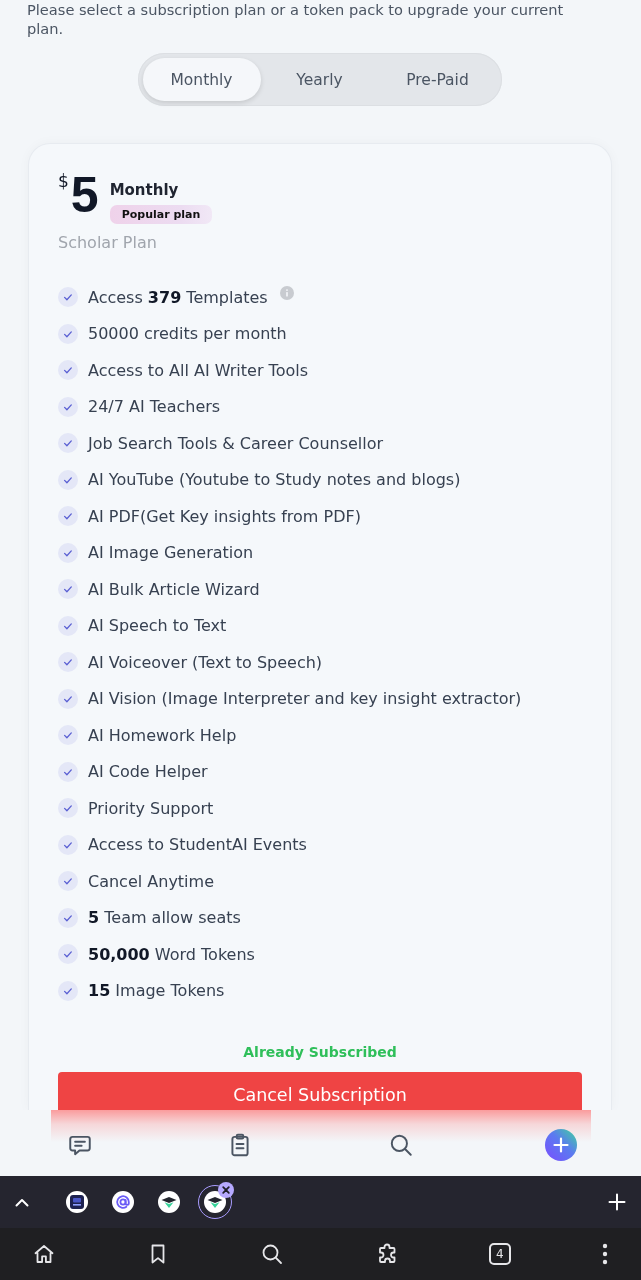 This screenshot has height=1280, width=641. Describe the element at coordinates (174, 589) in the screenshot. I see `feature-text: AI Bulk Article Wizard` at that location.